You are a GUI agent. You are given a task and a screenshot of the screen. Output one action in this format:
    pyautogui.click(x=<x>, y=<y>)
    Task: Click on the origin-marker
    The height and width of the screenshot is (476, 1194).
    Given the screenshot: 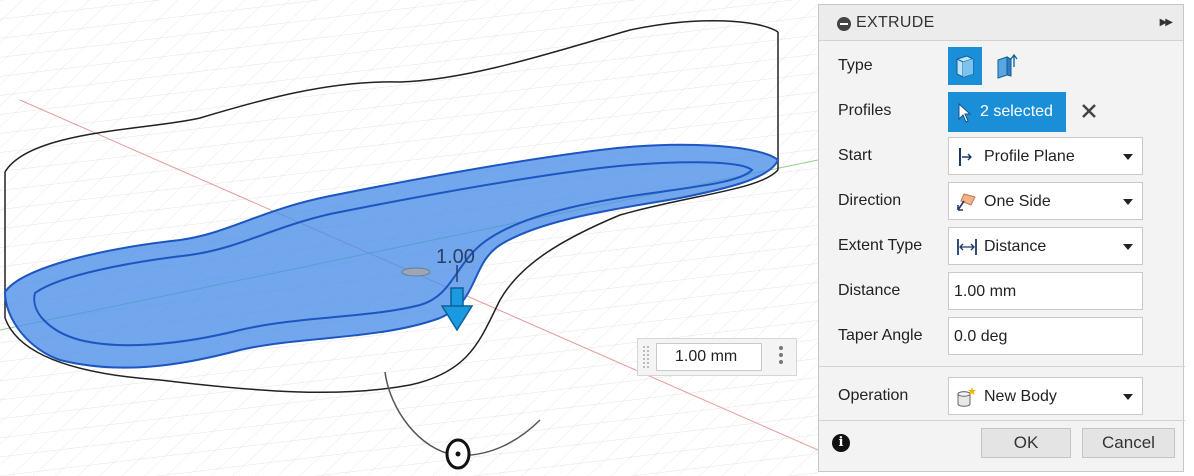 What is the action you would take?
    pyautogui.click(x=416, y=272)
    